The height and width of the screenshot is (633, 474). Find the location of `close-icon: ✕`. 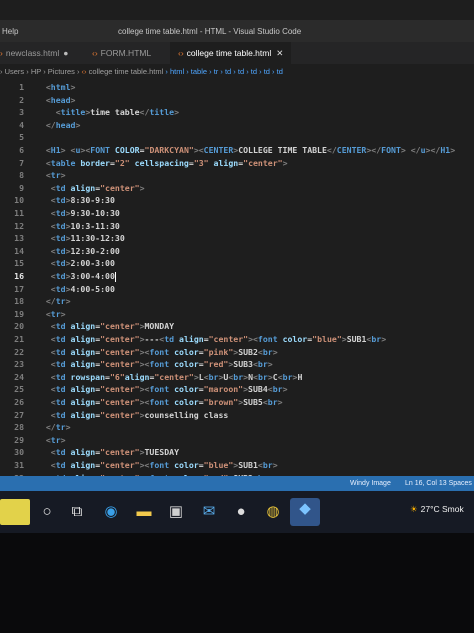

close-icon: ✕ is located at coordinates (279, 53).